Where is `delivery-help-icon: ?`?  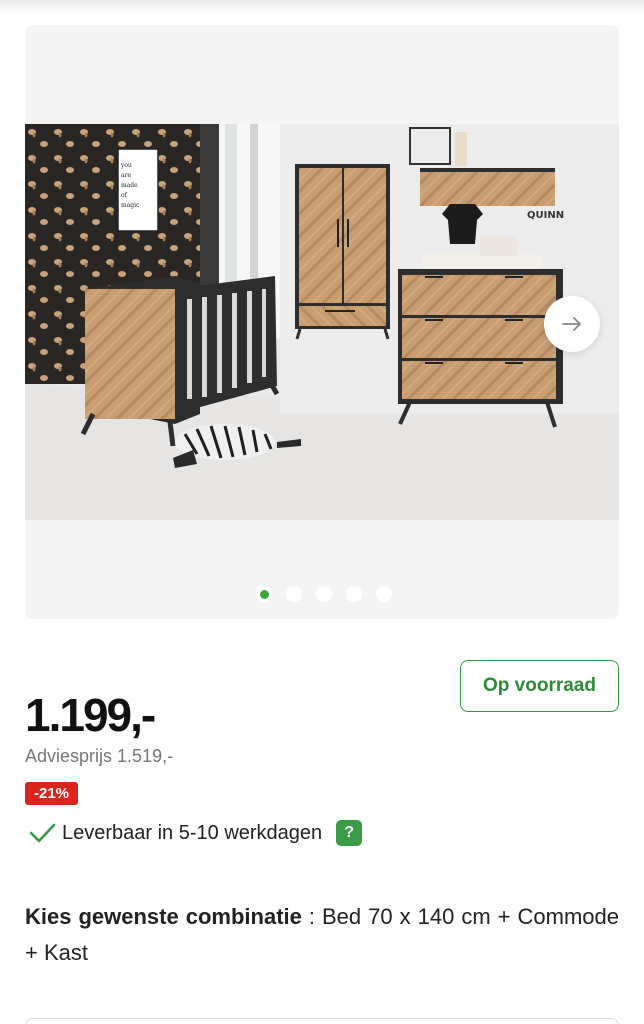 delivery-help-icon: ? is located at coordinates (349, 833).